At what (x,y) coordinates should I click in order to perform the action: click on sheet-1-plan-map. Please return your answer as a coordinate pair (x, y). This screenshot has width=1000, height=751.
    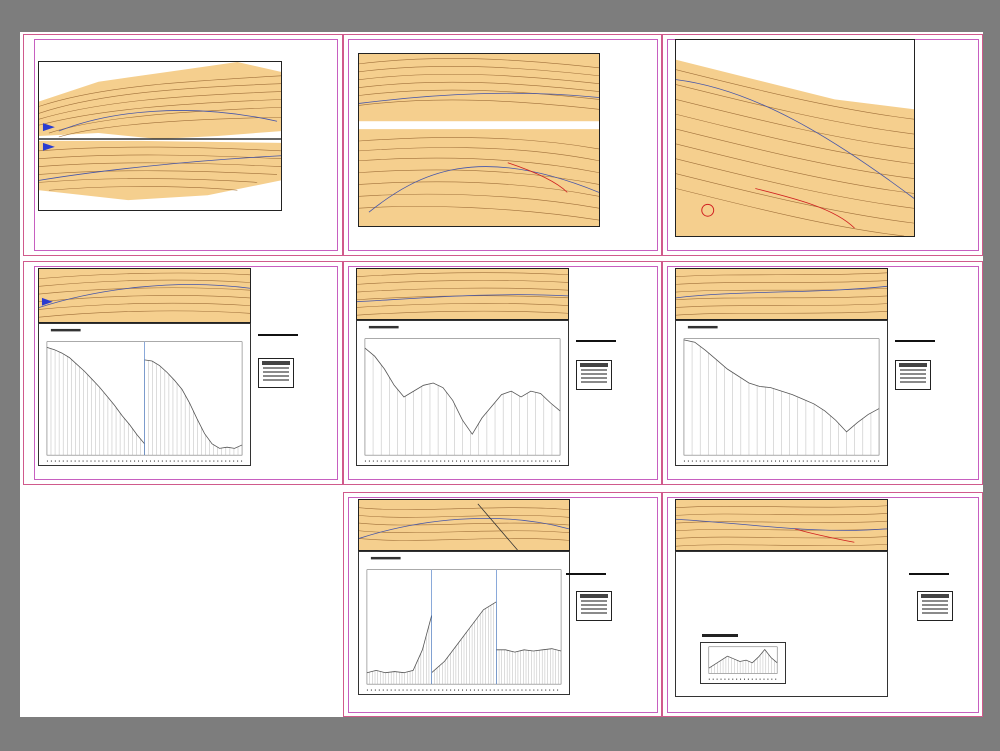
    Looking at the image, I should click on (160, 136).